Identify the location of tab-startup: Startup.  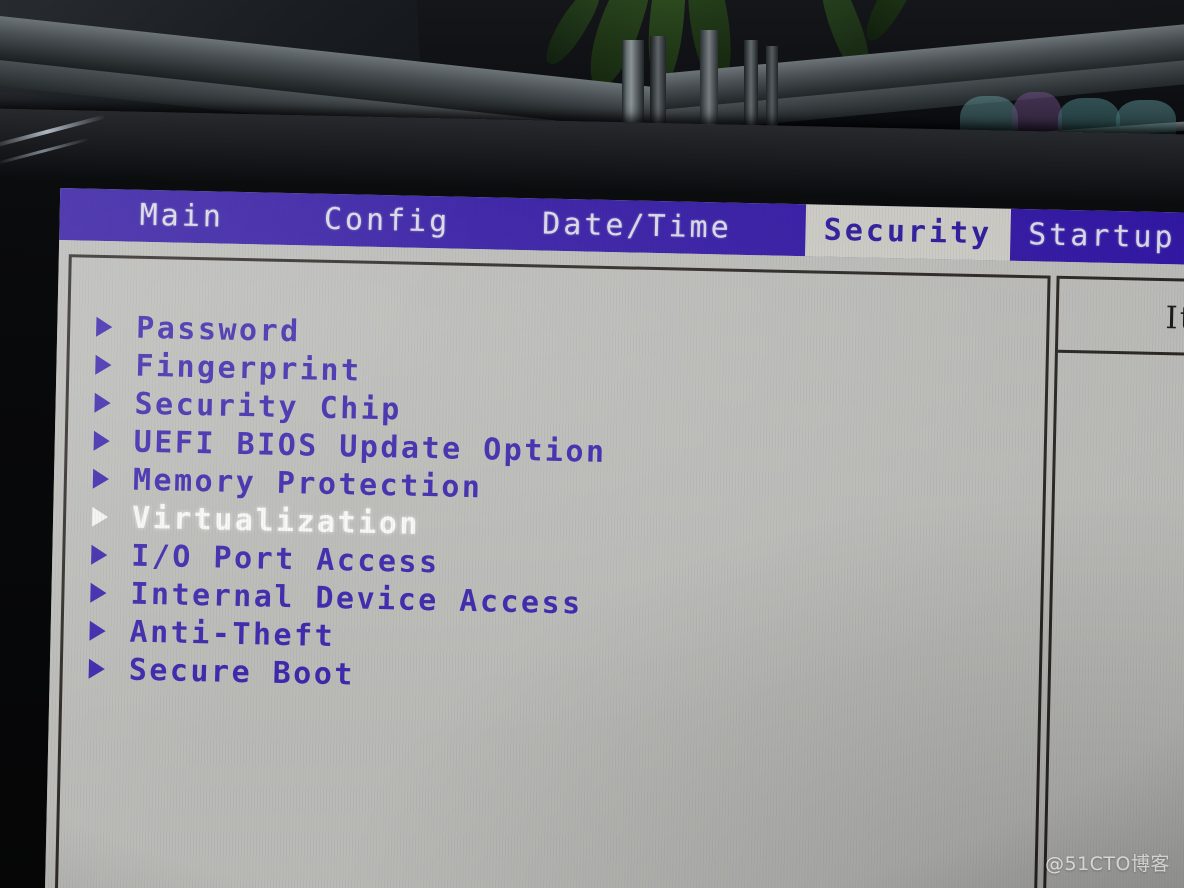
(1097, 237).